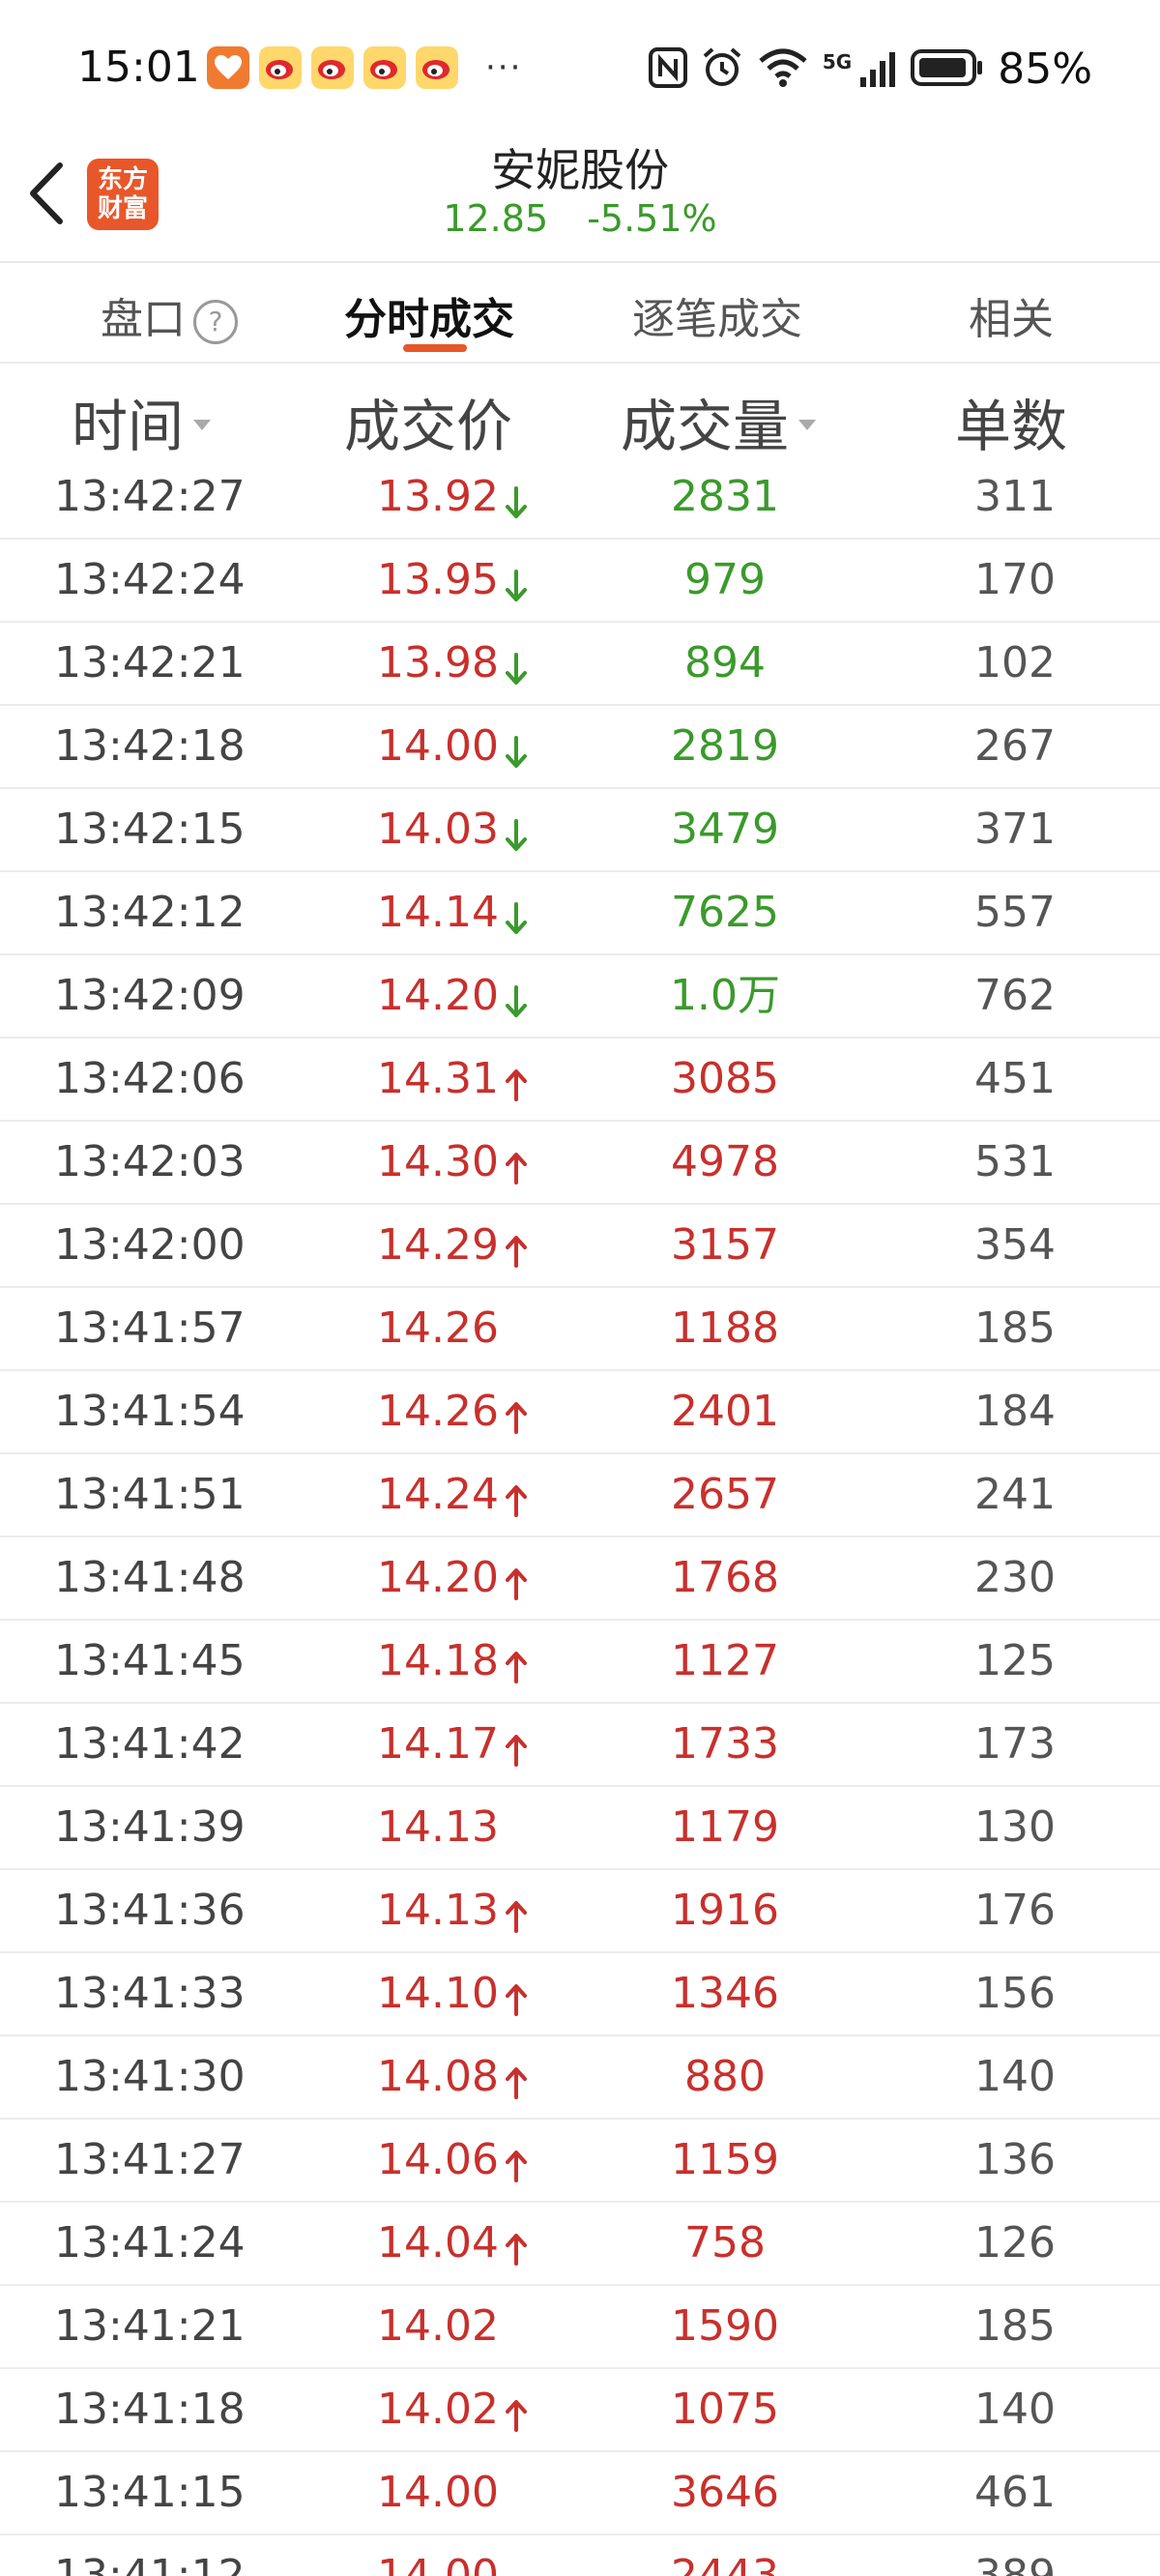 The image size is (1160, 2576). What do you see at coordinates (438, 496) in the screenshot?
I see `trade-price: 13.92` at bounding box center [438, 496].